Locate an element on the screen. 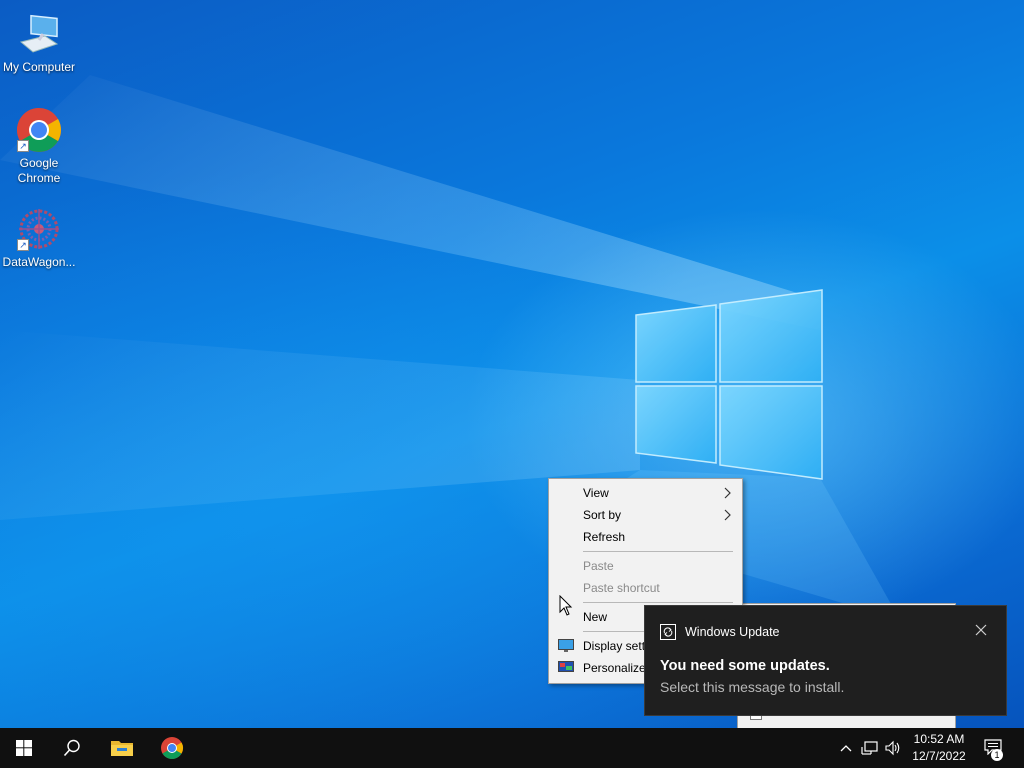 Image resolution: width=1024 pixels, height=768 pixels. chrome-icon is located at coordinates (172, 748).